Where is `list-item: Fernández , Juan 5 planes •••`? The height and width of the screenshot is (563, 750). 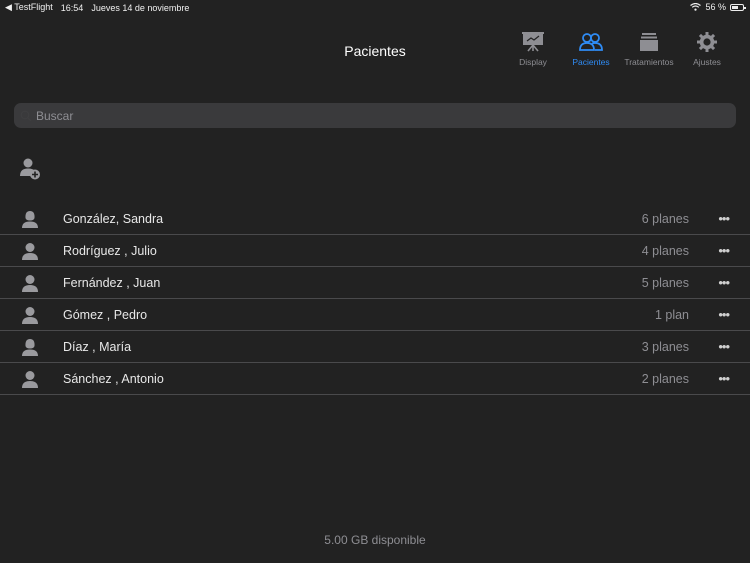 list-item: Fernández , Juan 5 planes ••• is located at coordinates (375, 283).